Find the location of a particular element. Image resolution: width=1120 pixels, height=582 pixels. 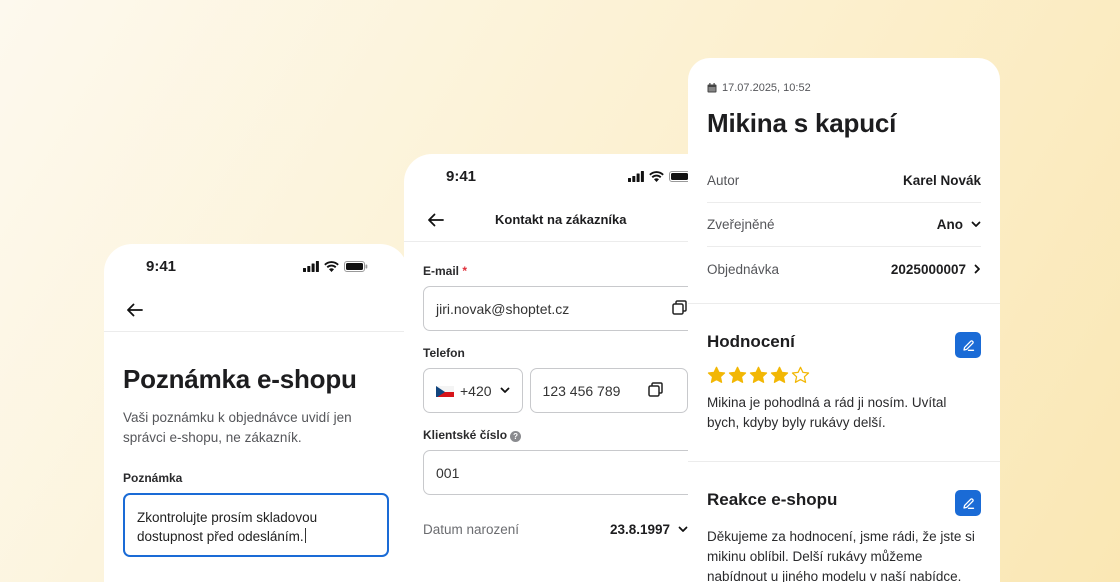

birth-date-value-wrap: 23.8.1997 is located at coordinates (649, 529).